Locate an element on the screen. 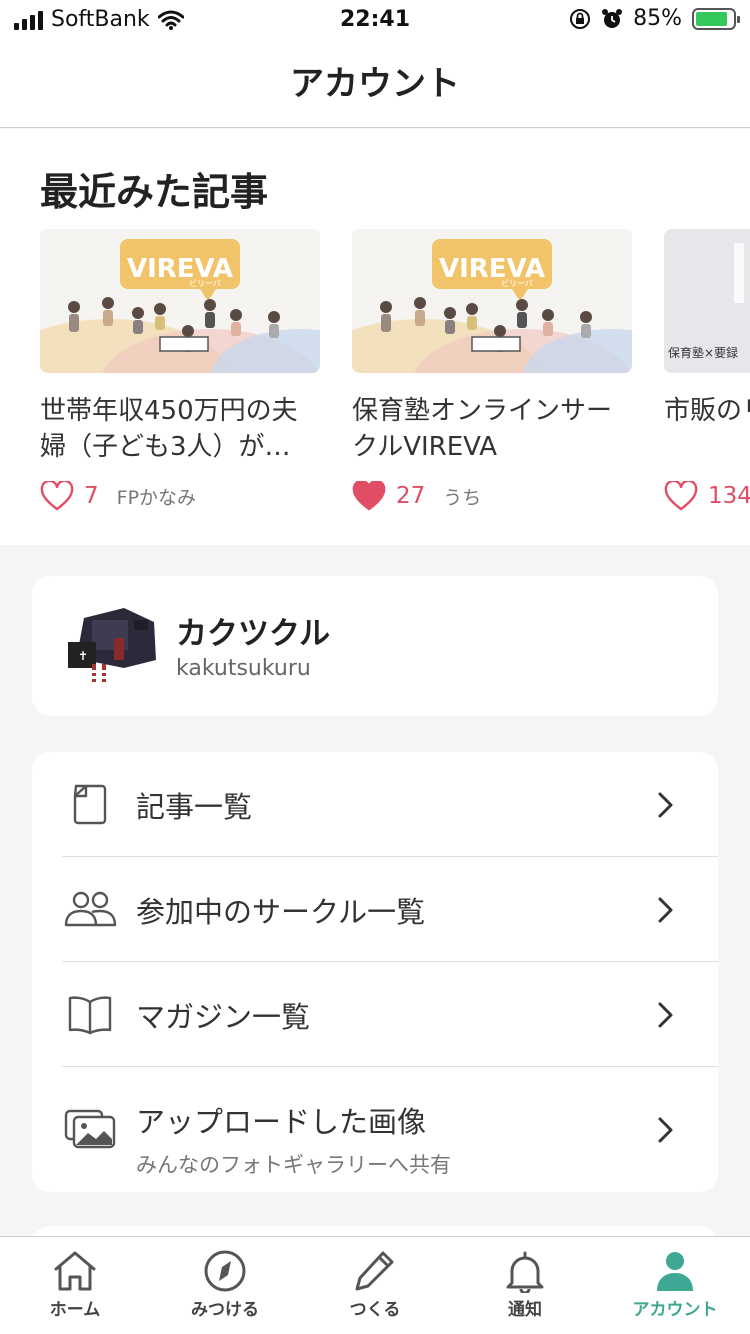 The width and height of the screenshot is (750, 1334). images-icon is located at coordinates (90, 1129).